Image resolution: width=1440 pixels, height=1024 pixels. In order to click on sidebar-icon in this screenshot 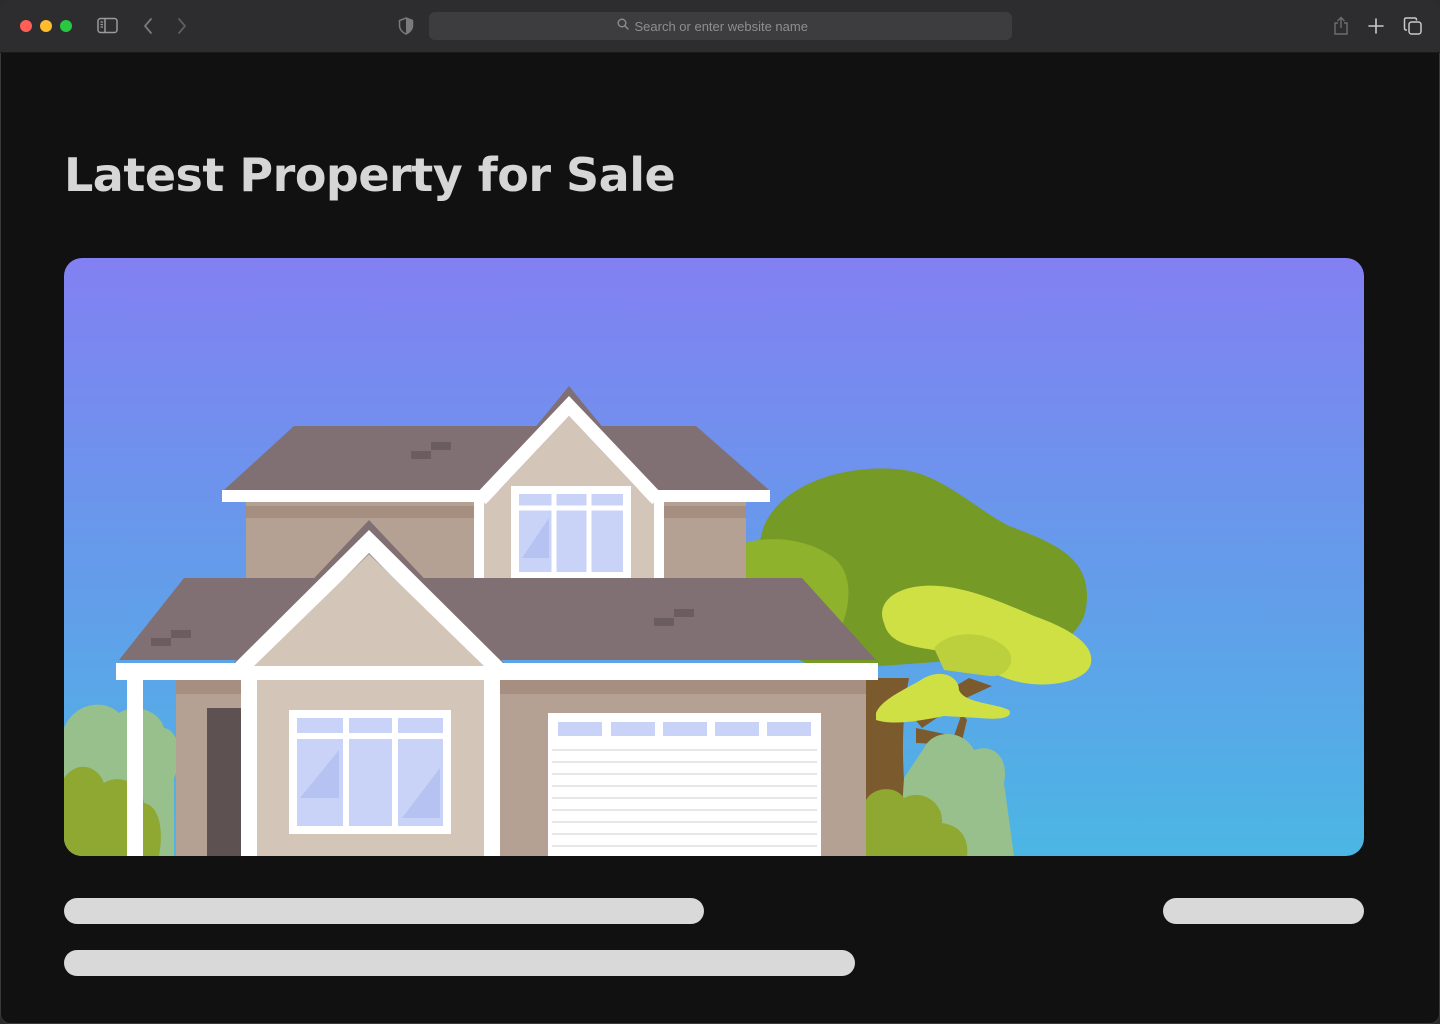, I will do `click(108, 26)`.